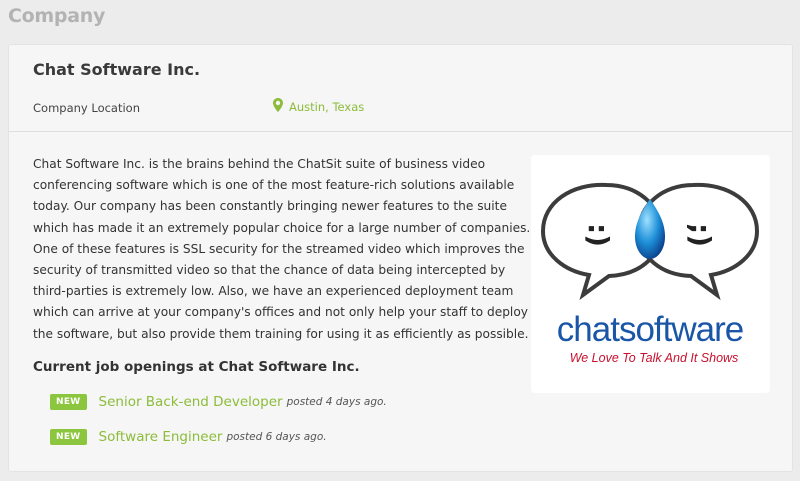 The image size is (800, 481). Describe the element at coordinates (161, 437) in the screenshot. I see `job-title-link: Software Engineer` at that location.